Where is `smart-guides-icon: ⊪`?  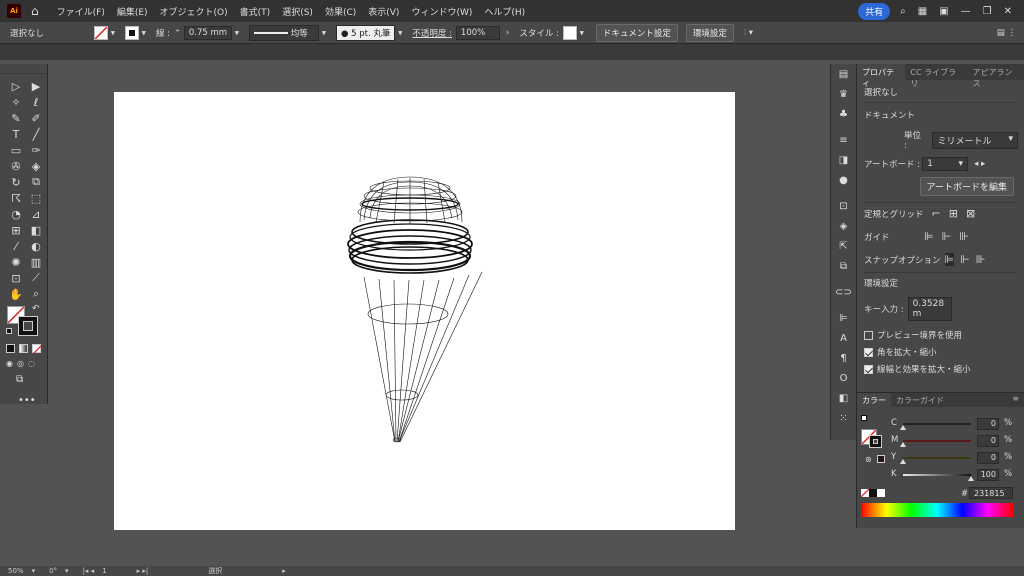 smart-guides-icon: ⊪ is located at coordinates (964, 236).